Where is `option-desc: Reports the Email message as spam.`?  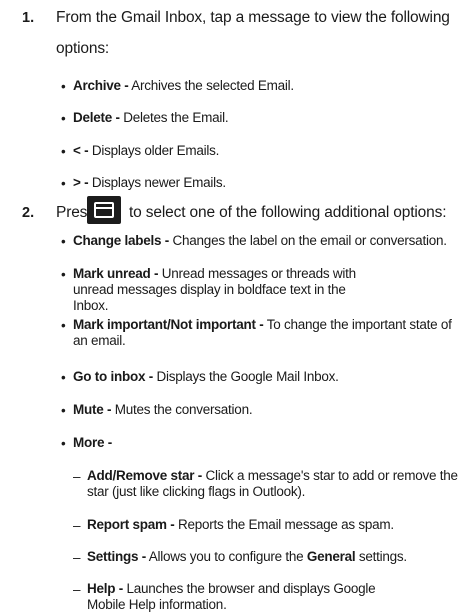
option-desc: Reports the Email message as spam. is located at coordinates (284, 524).